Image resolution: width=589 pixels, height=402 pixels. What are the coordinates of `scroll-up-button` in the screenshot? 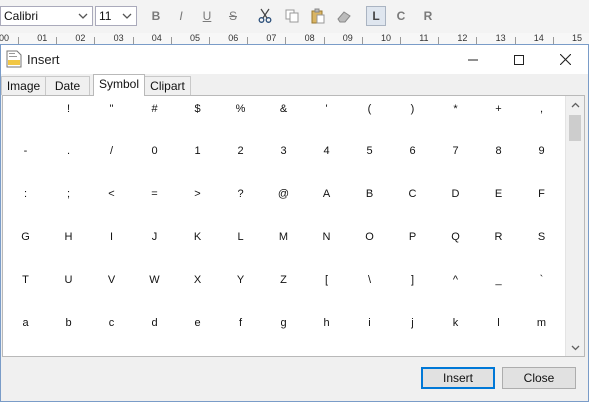 It's located at (575, 104).